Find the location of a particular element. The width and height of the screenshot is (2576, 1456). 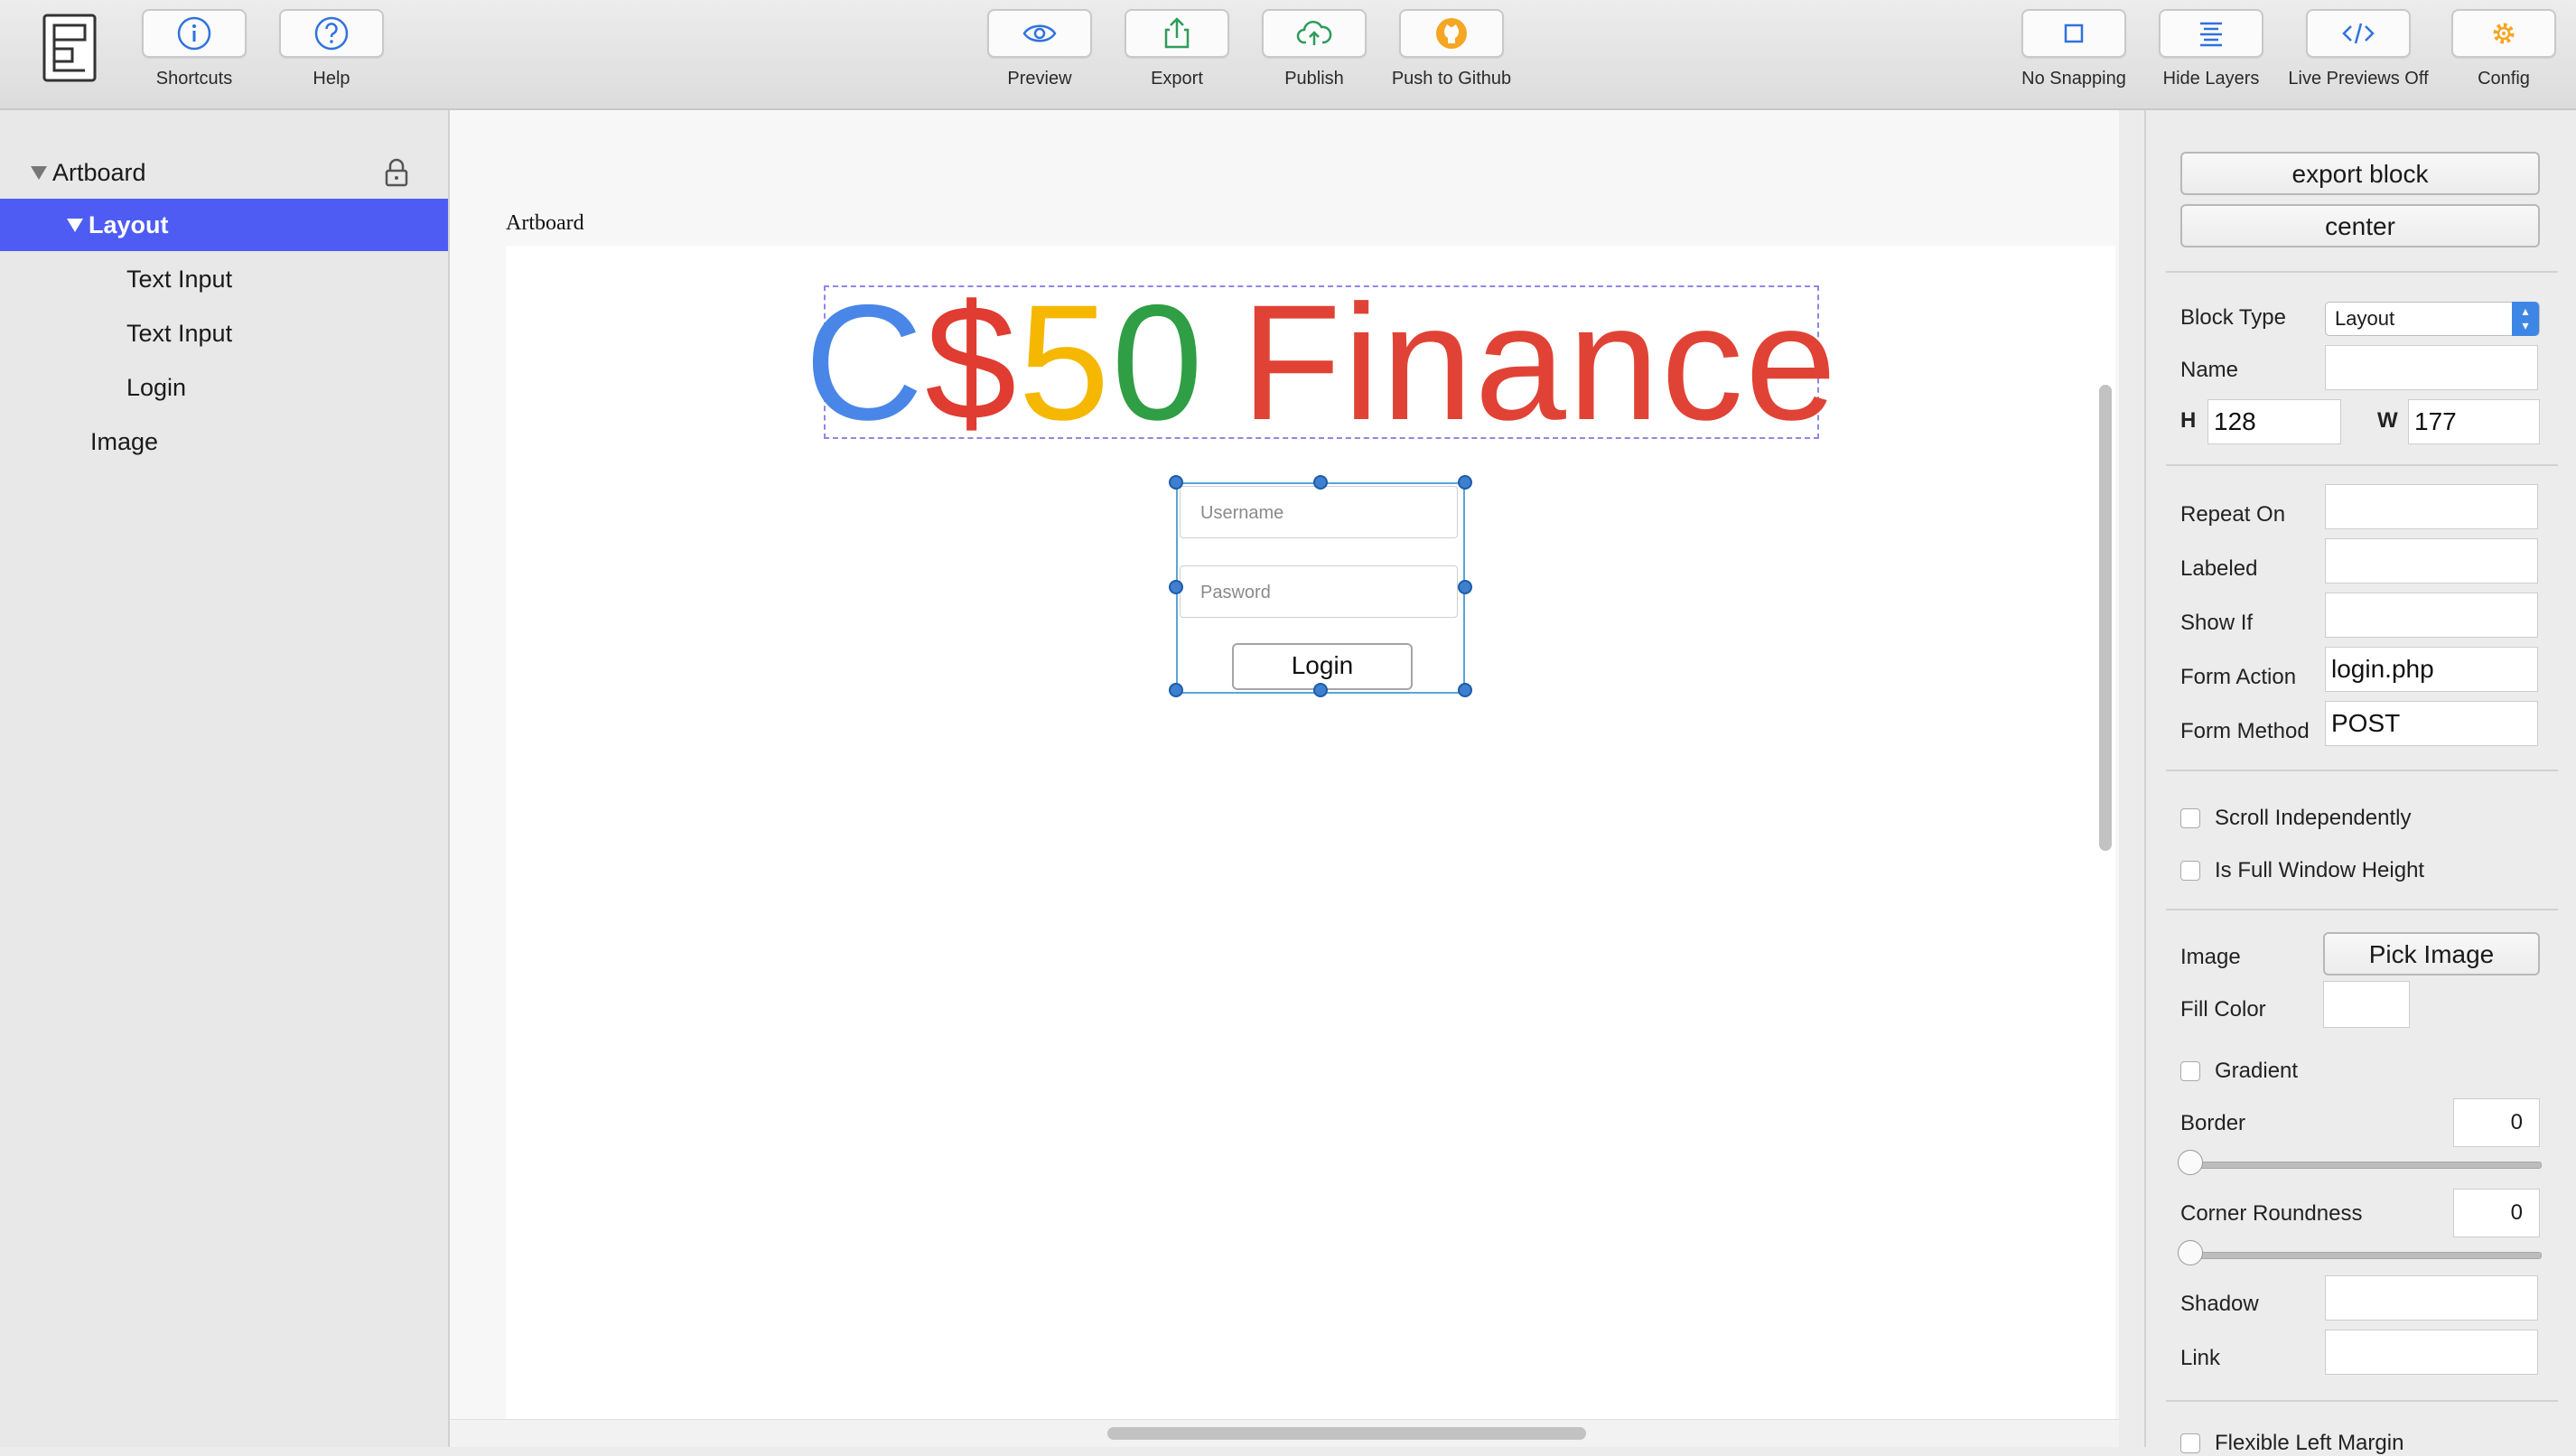

layer-label: Layout is located at coordinates (129, 224).